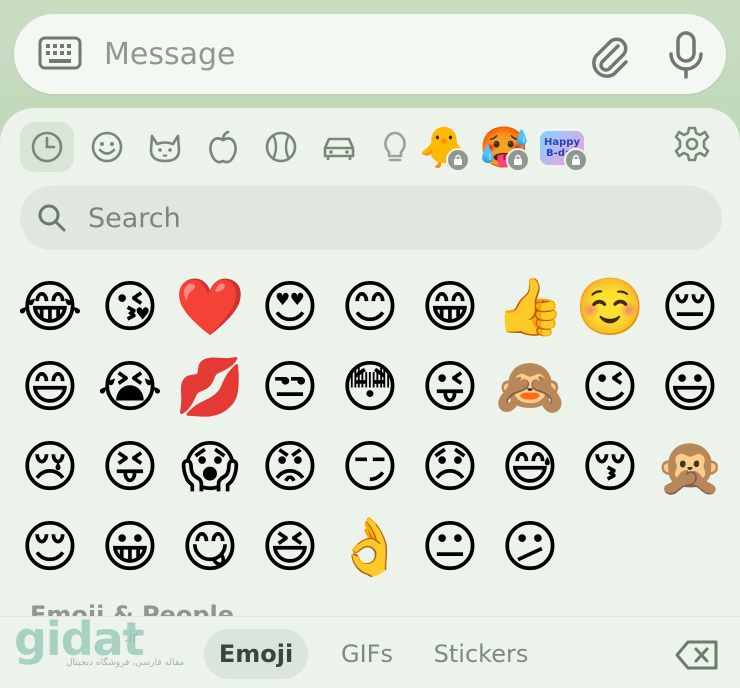 This screenshot has width=740, height=688. Describe the element at coordinates (367, 654) in the screenshot. I see `tab-gifs: GIFs` at that location.